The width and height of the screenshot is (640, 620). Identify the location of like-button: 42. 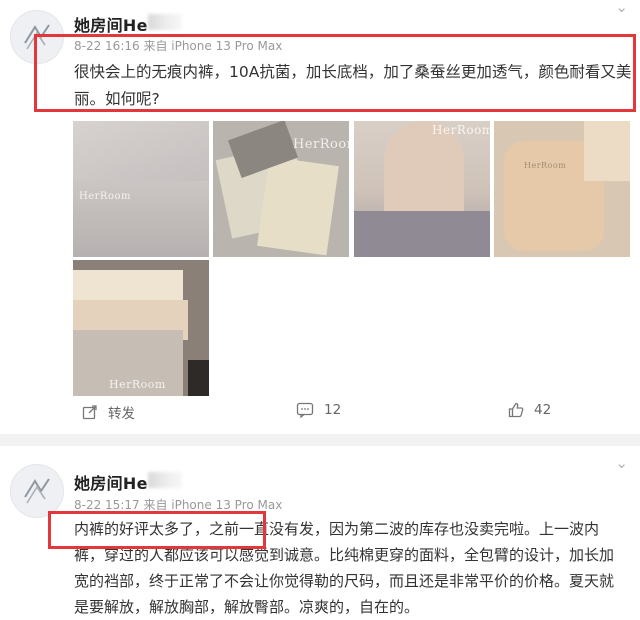
(529, 410).